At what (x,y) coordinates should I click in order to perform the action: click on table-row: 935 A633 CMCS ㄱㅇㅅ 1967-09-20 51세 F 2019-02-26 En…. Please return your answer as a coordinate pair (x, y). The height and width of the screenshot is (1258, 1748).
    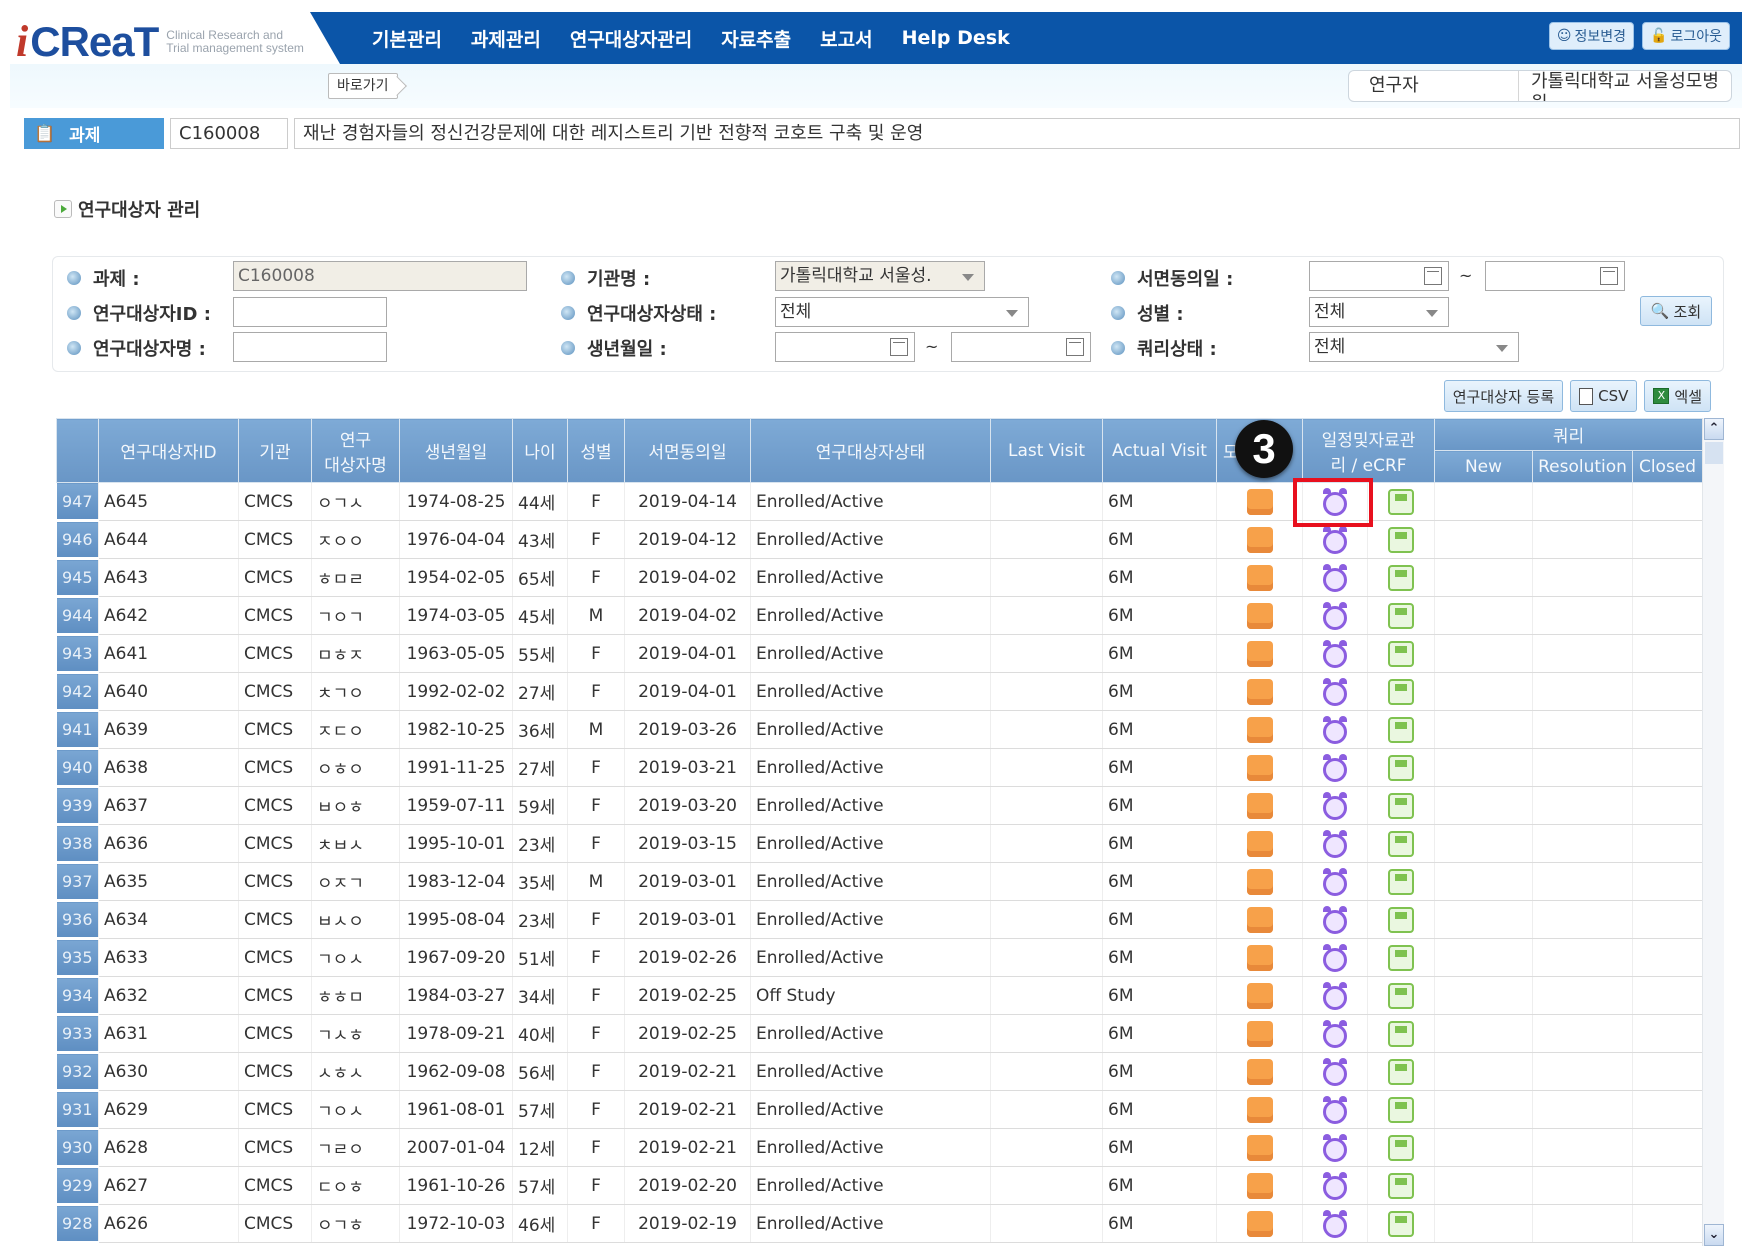
    Looking at the image, I should click on (880, 958).